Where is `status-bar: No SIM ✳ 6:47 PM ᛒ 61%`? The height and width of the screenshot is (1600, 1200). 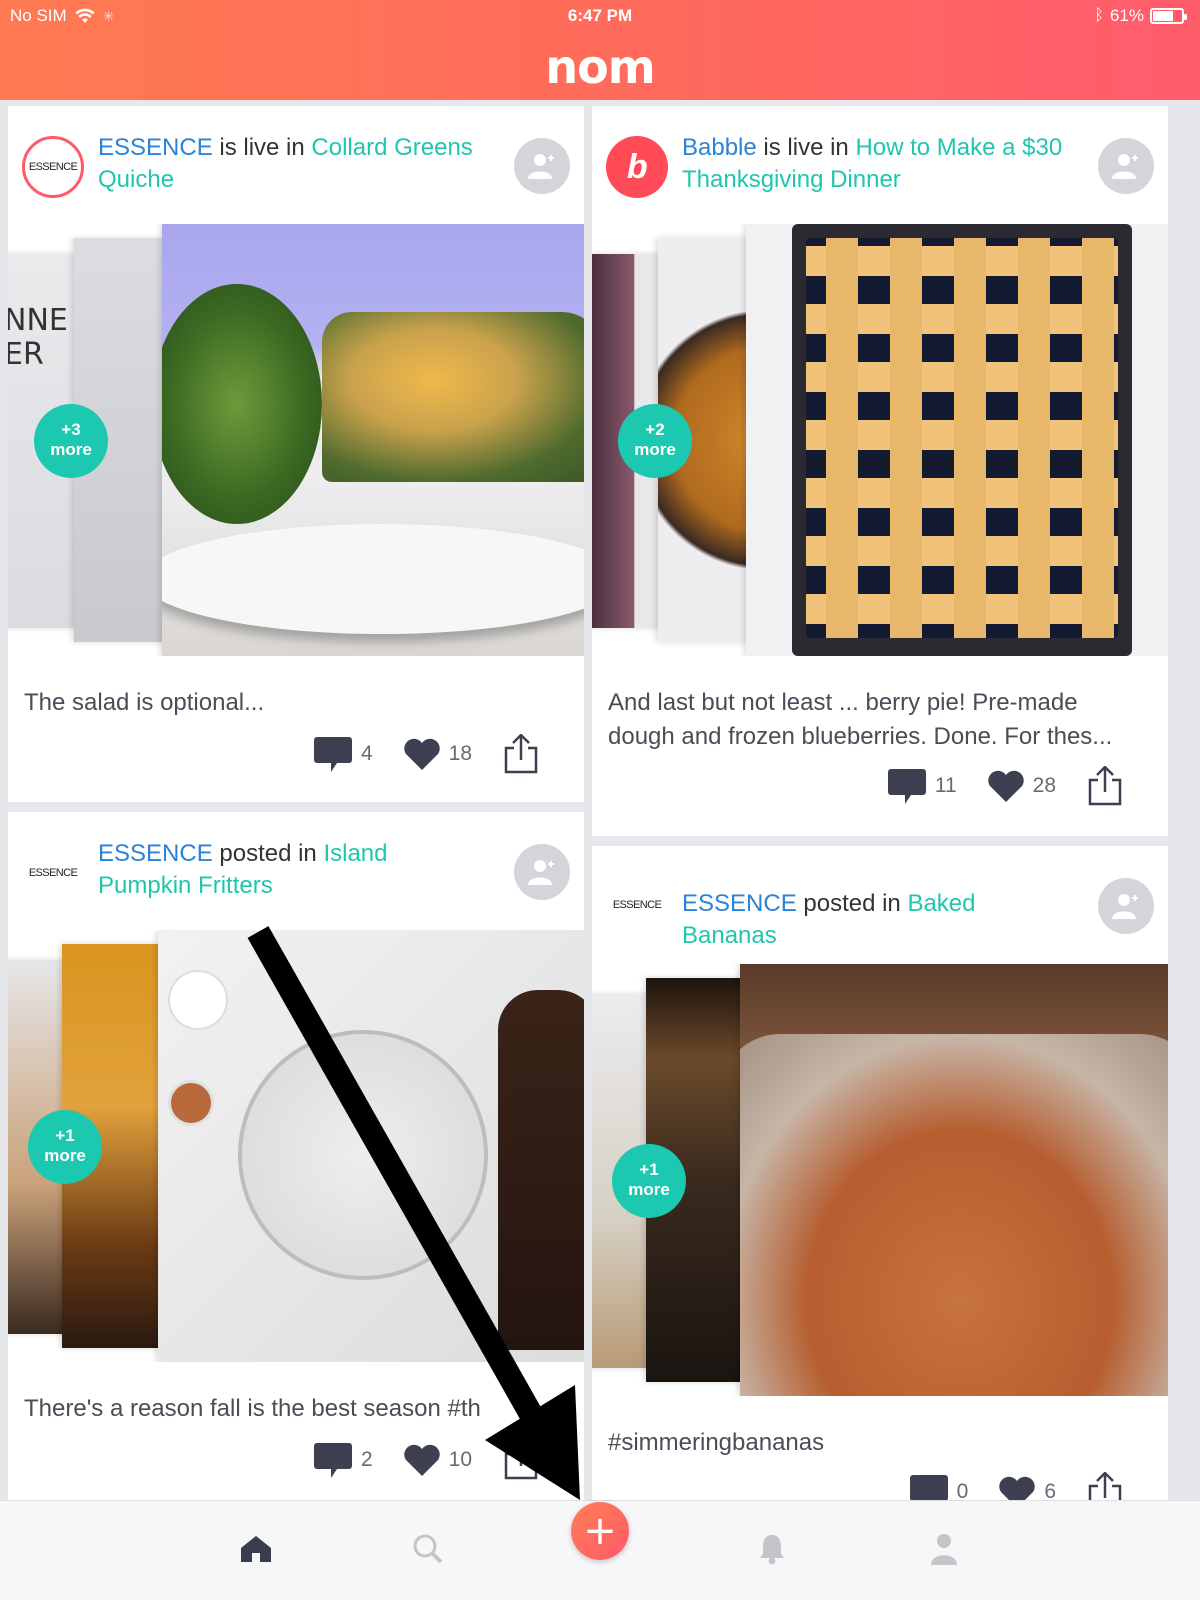
status-bar: No SIM ✳ 6:47 PM ᛒ 61% is located at coordinates (600, 19).